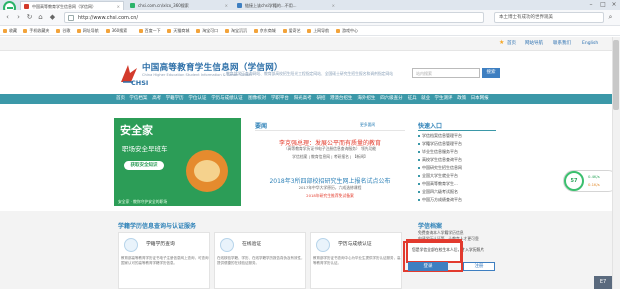  I want to click on tab-search: chsi.com.cn/xlcx_360搜索 ×, so click(179, 5).